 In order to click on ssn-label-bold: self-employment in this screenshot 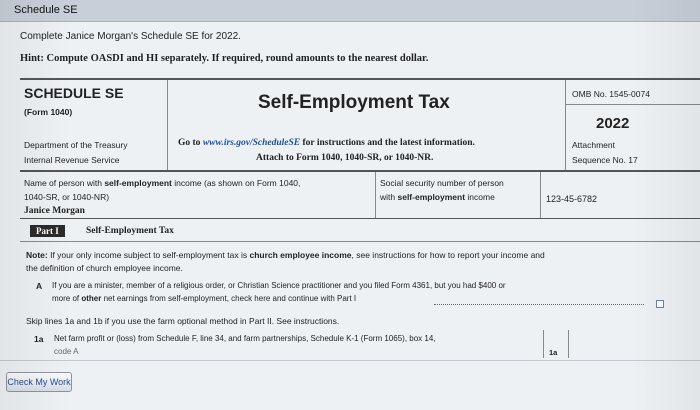, I will do `click(431, 197)`.